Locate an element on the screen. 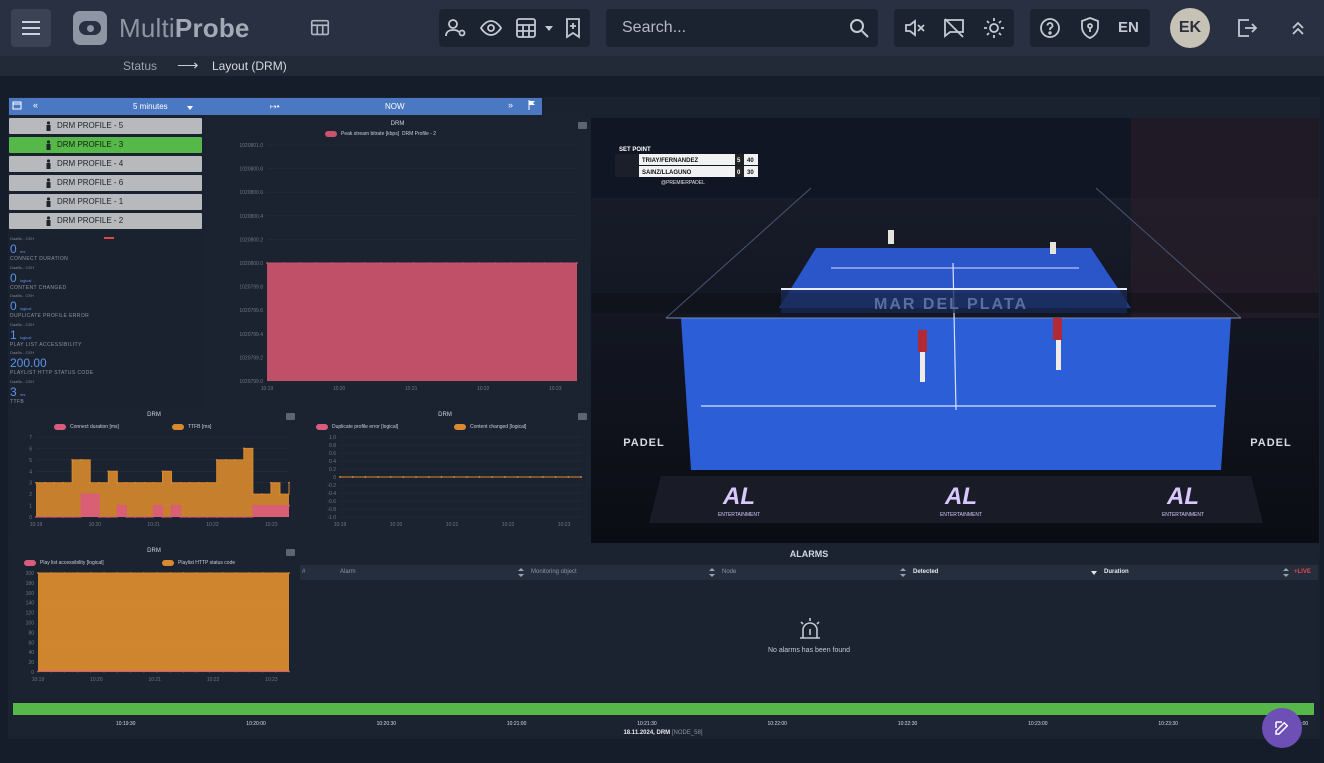  live-toggle: +LIVE is located at coordinates (1302, 572).